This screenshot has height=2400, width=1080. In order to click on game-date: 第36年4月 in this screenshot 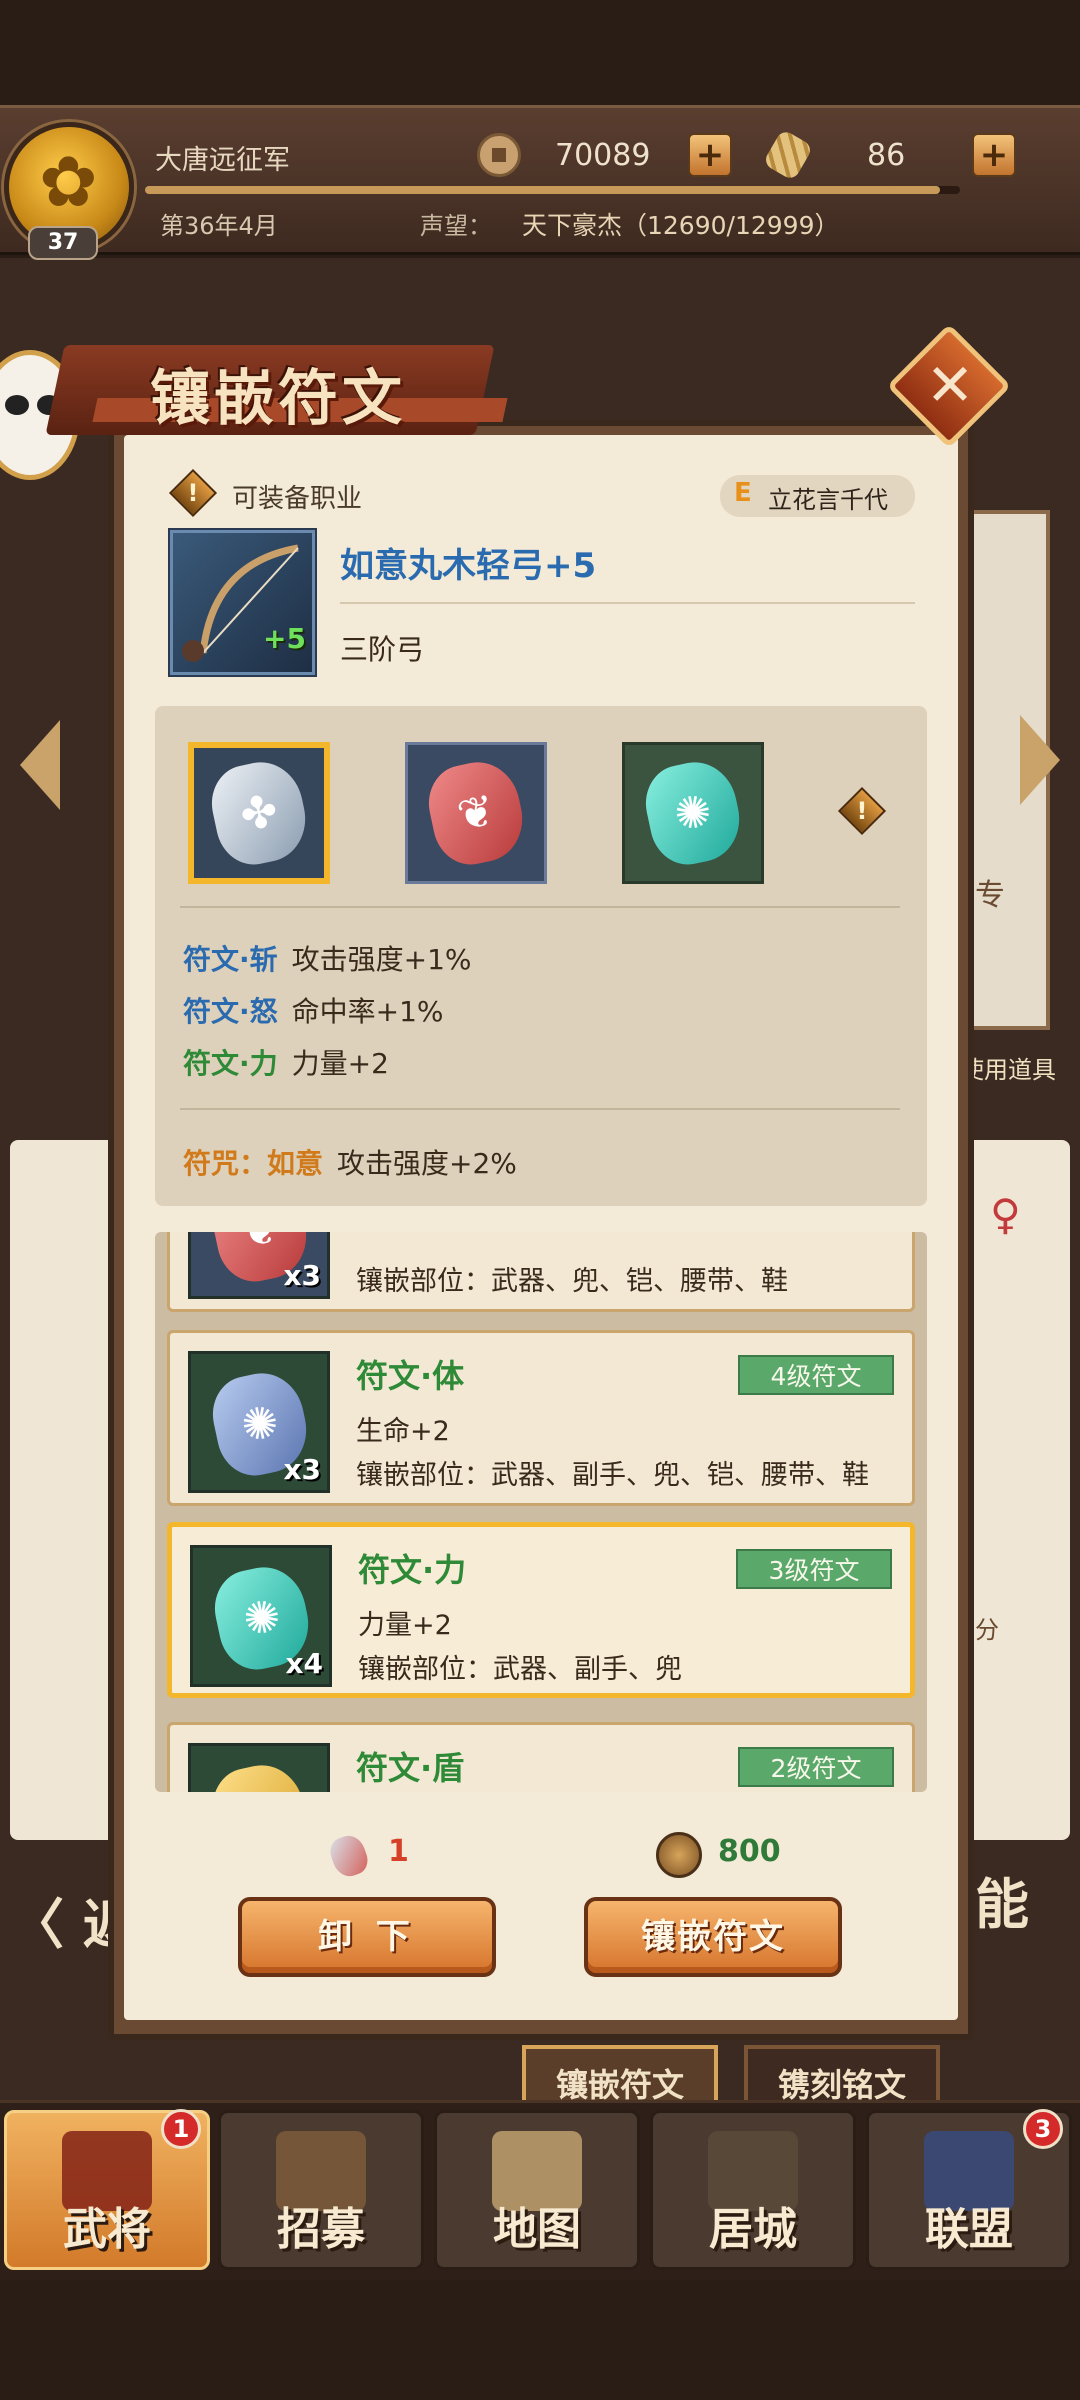, I will do `click(219, 226)`.